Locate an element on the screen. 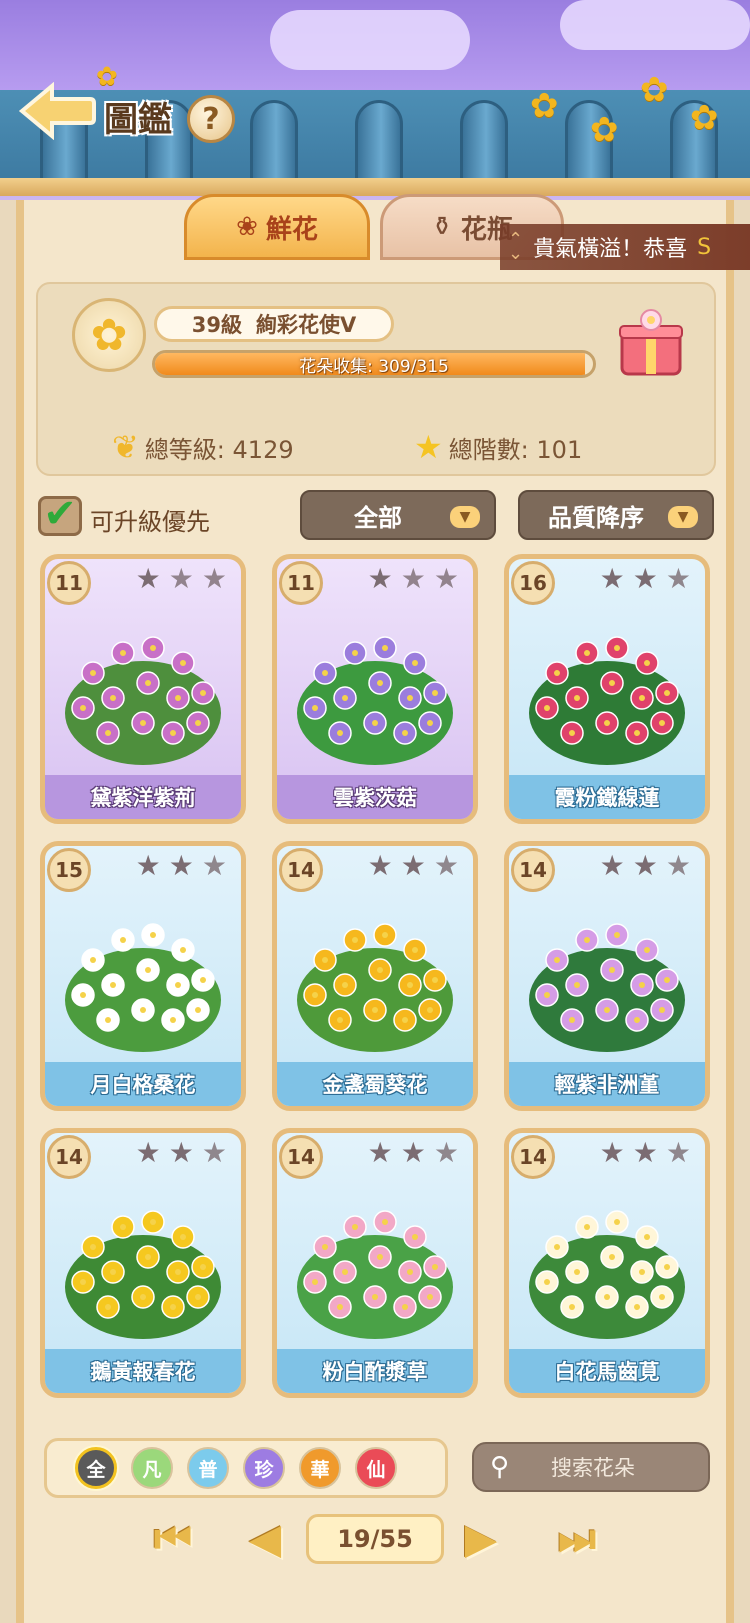  last-page-button: ⏭ is located at coordinates (577, 1539).